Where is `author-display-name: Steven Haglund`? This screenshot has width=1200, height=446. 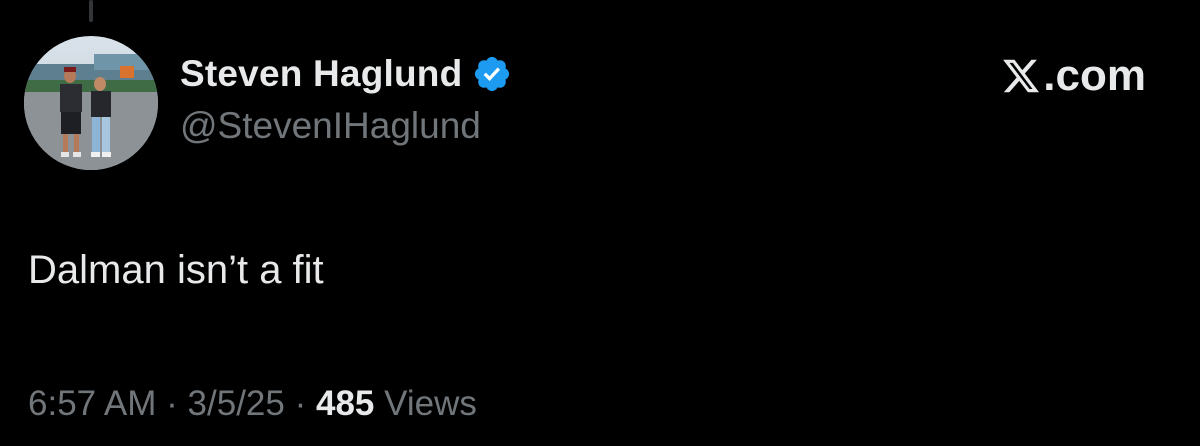 author-display-name: Steven Haglund is located at coordinates (321, 74).